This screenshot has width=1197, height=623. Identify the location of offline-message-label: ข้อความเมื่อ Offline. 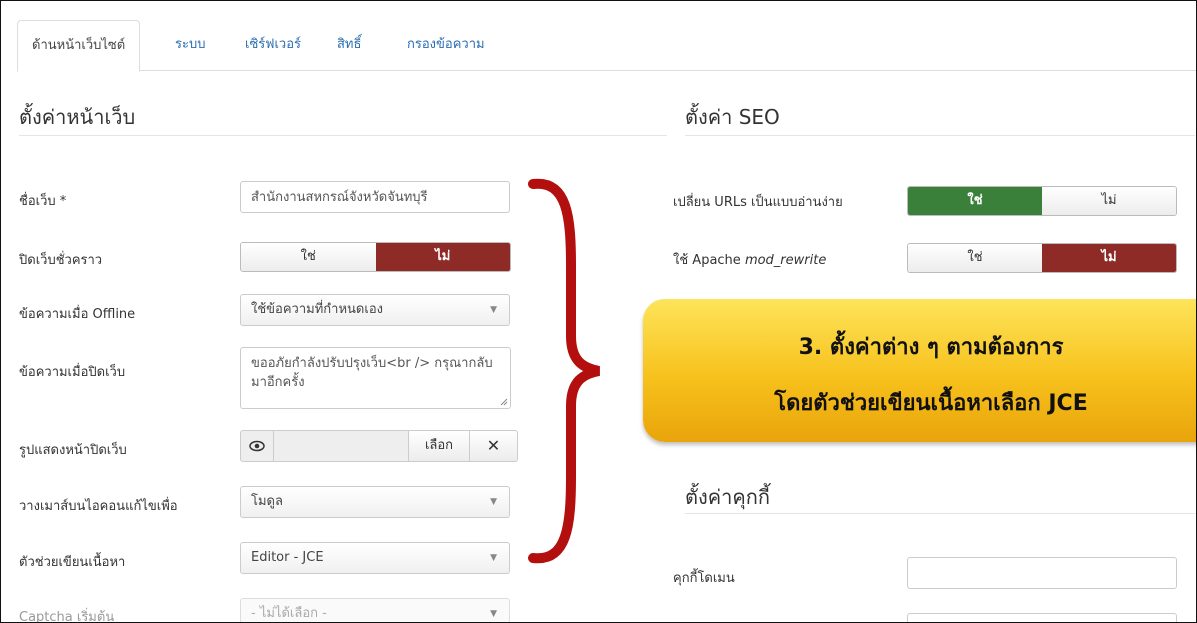
(77, 314).